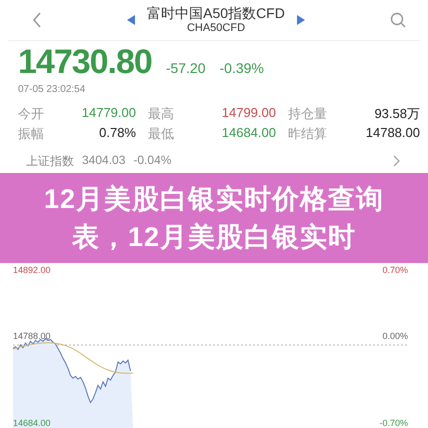  What do you see at coordinates (300, 20) in the screenshot?
I see `next-icon` at bounding box center [300, 20].